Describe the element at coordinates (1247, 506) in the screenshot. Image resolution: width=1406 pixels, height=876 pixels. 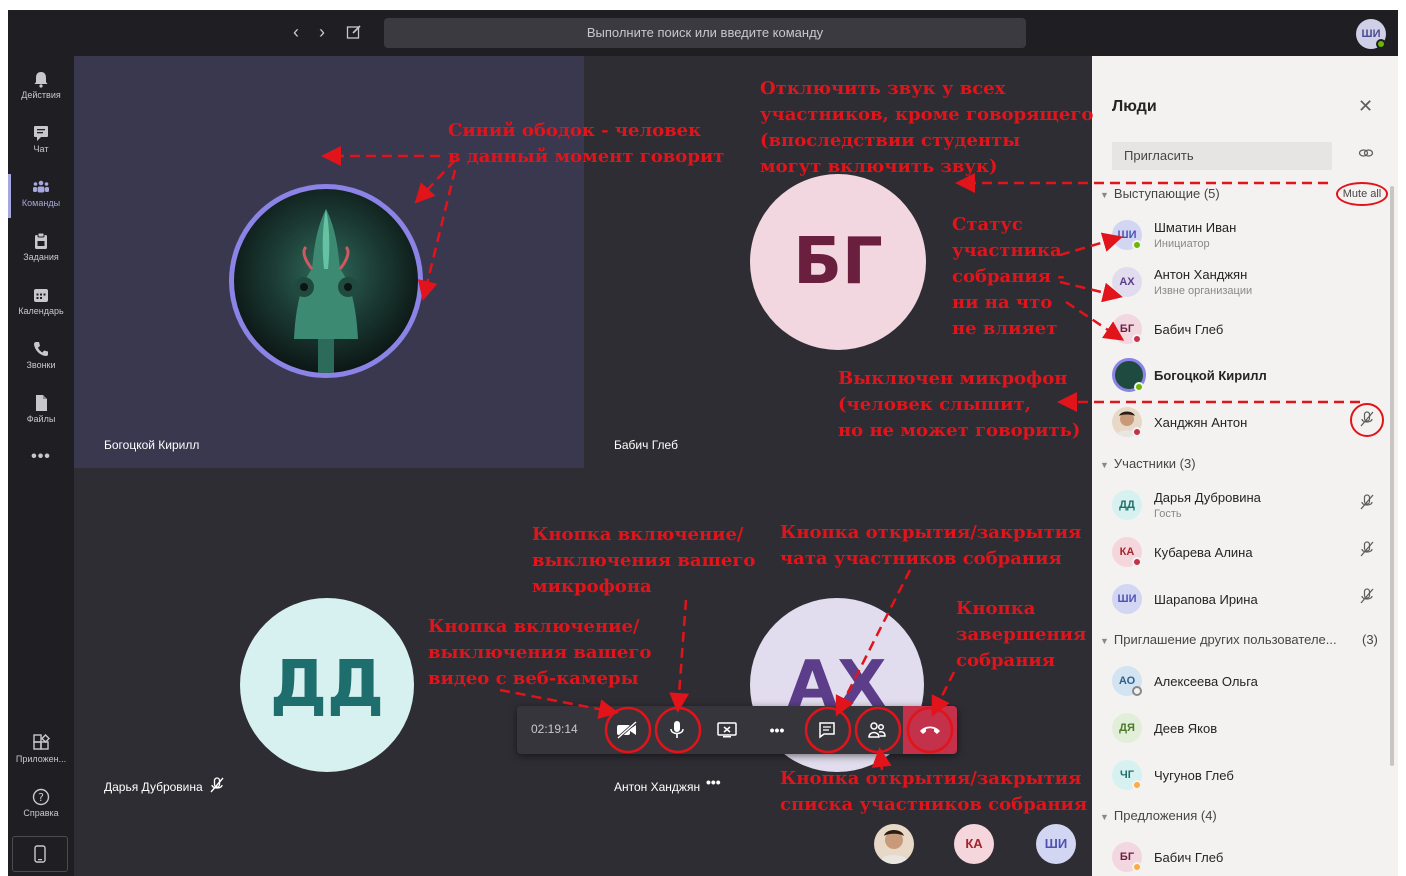
I see `person-row: ДД Дарья Дубровина Гость` at that location.